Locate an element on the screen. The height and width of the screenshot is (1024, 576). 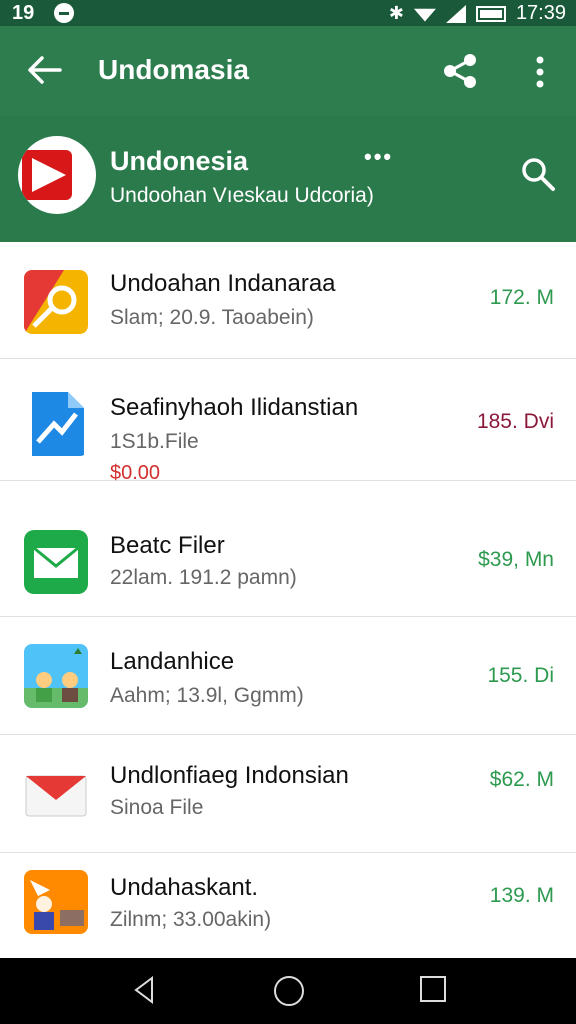
mail-icon is located at coordinates (56, 562).